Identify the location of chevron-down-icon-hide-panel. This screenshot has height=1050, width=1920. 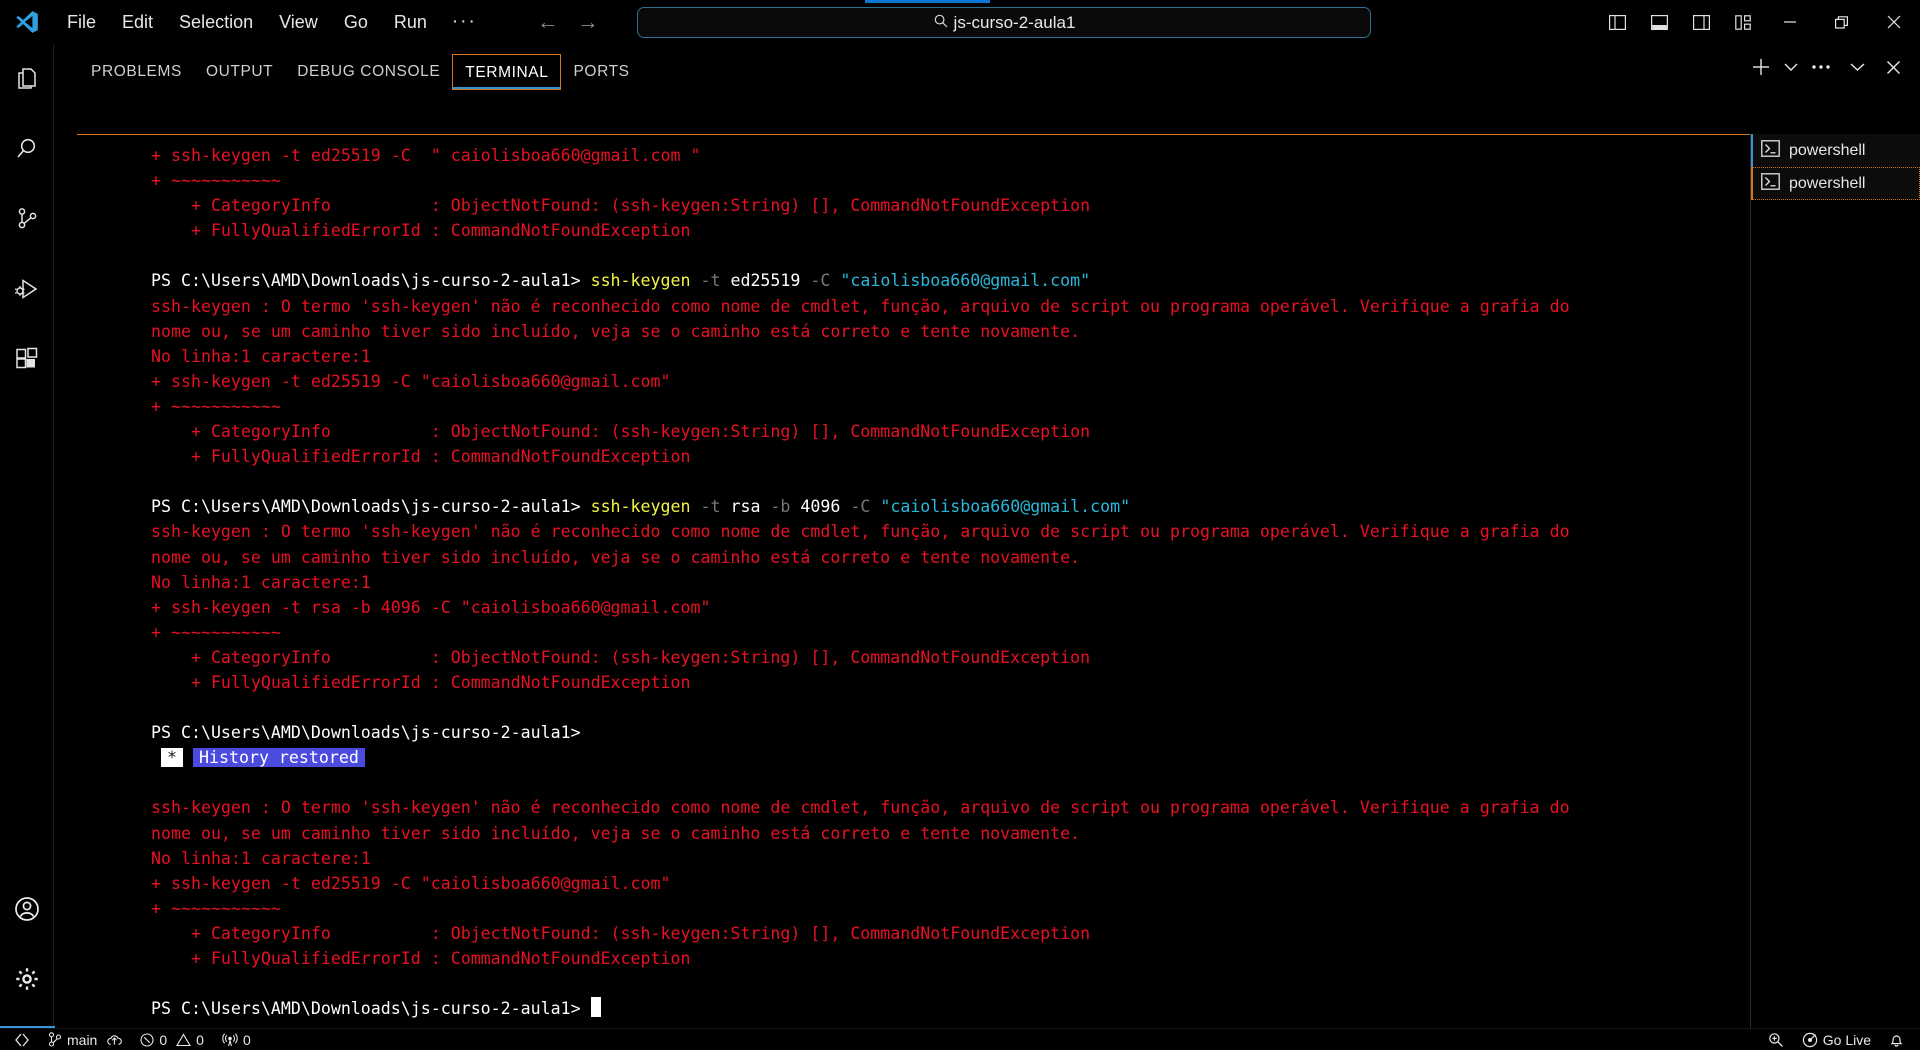
(1857, 67).